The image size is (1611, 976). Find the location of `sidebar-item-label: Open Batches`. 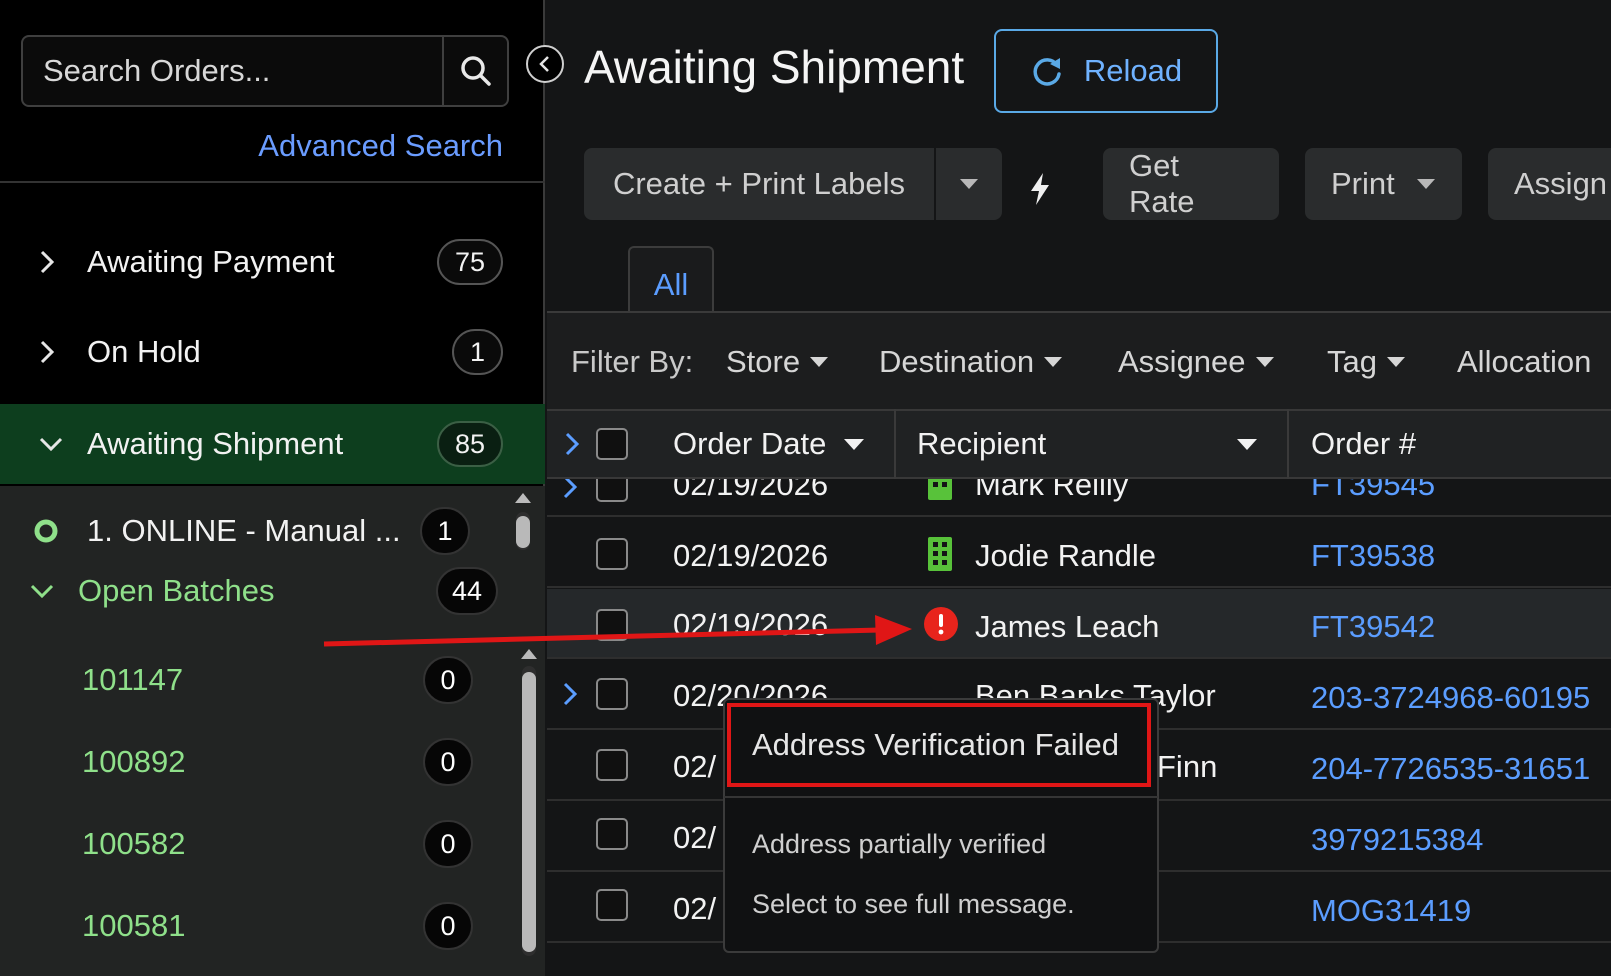

sidebar-item-label: Open Batches is located at coordinates (176, 590).